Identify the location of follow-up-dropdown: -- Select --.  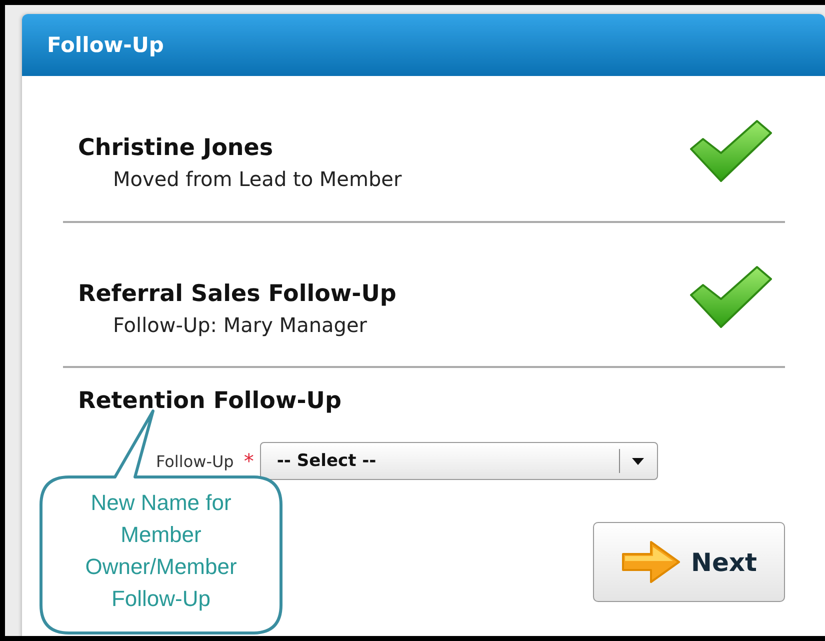
(459, 461).